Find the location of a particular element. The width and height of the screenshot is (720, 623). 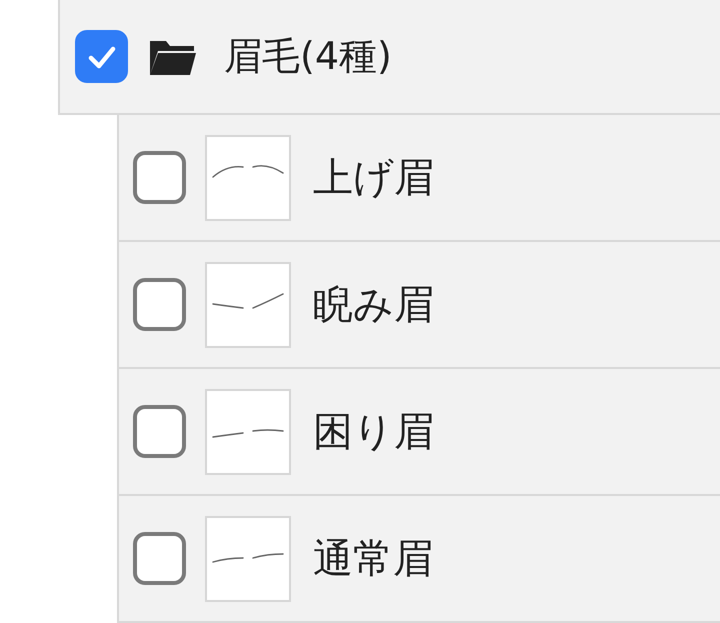

layer-name: 困り眉 is located at coordinates (373, 432).